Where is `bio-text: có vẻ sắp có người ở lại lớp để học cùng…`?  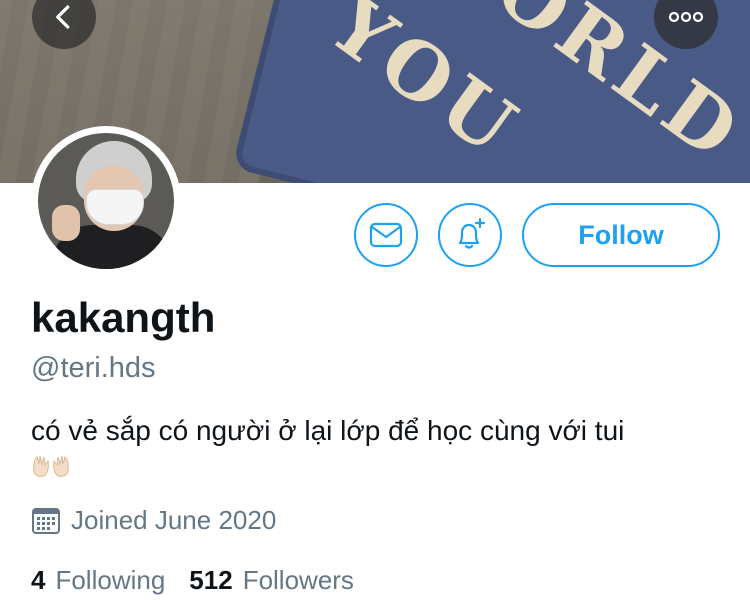
bio-text: có vẻ sắp có người ở lại lớp để học cùng… is located at coordinates (328, 430).